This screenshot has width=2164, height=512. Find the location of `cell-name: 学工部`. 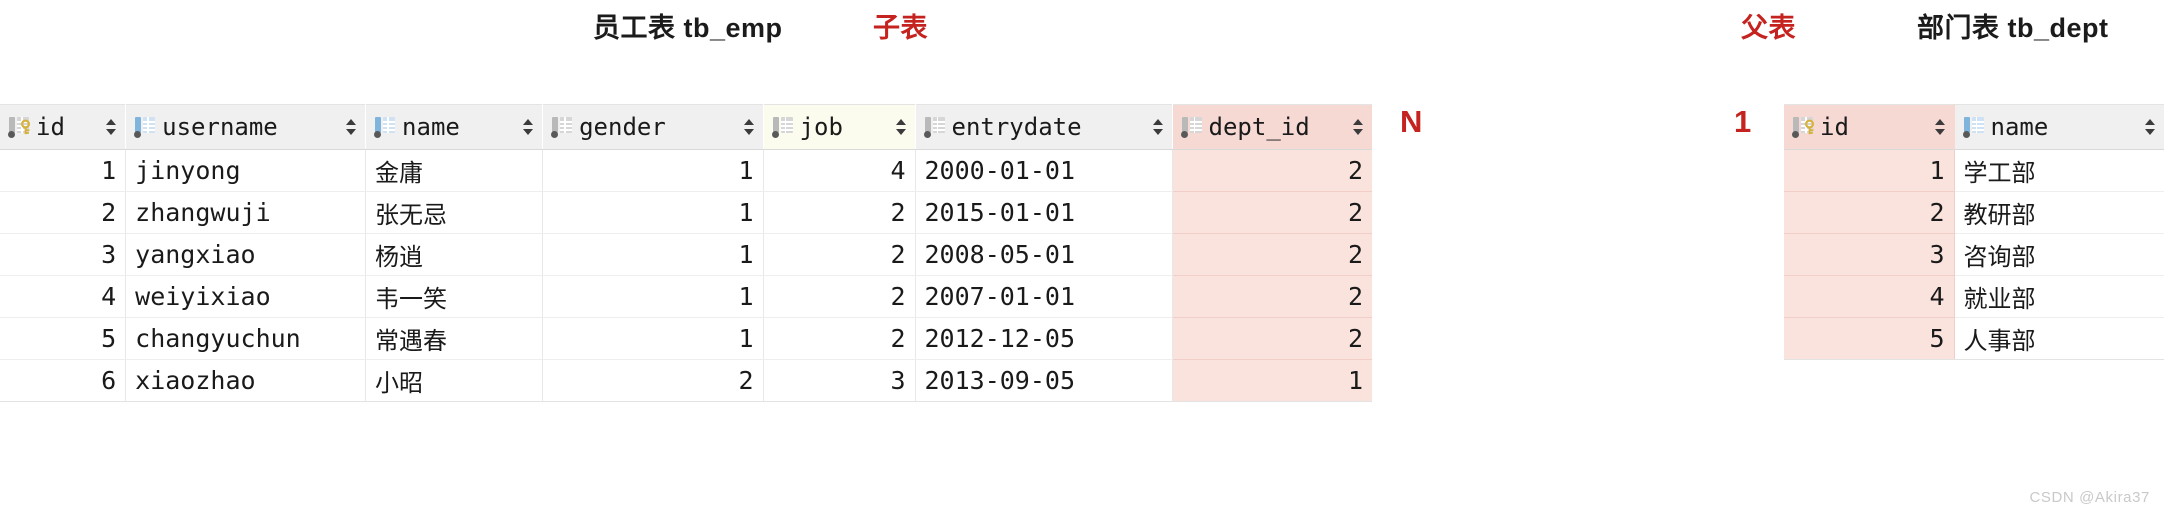

cell-name: 学工部 is located at coordinates (2059, 170).